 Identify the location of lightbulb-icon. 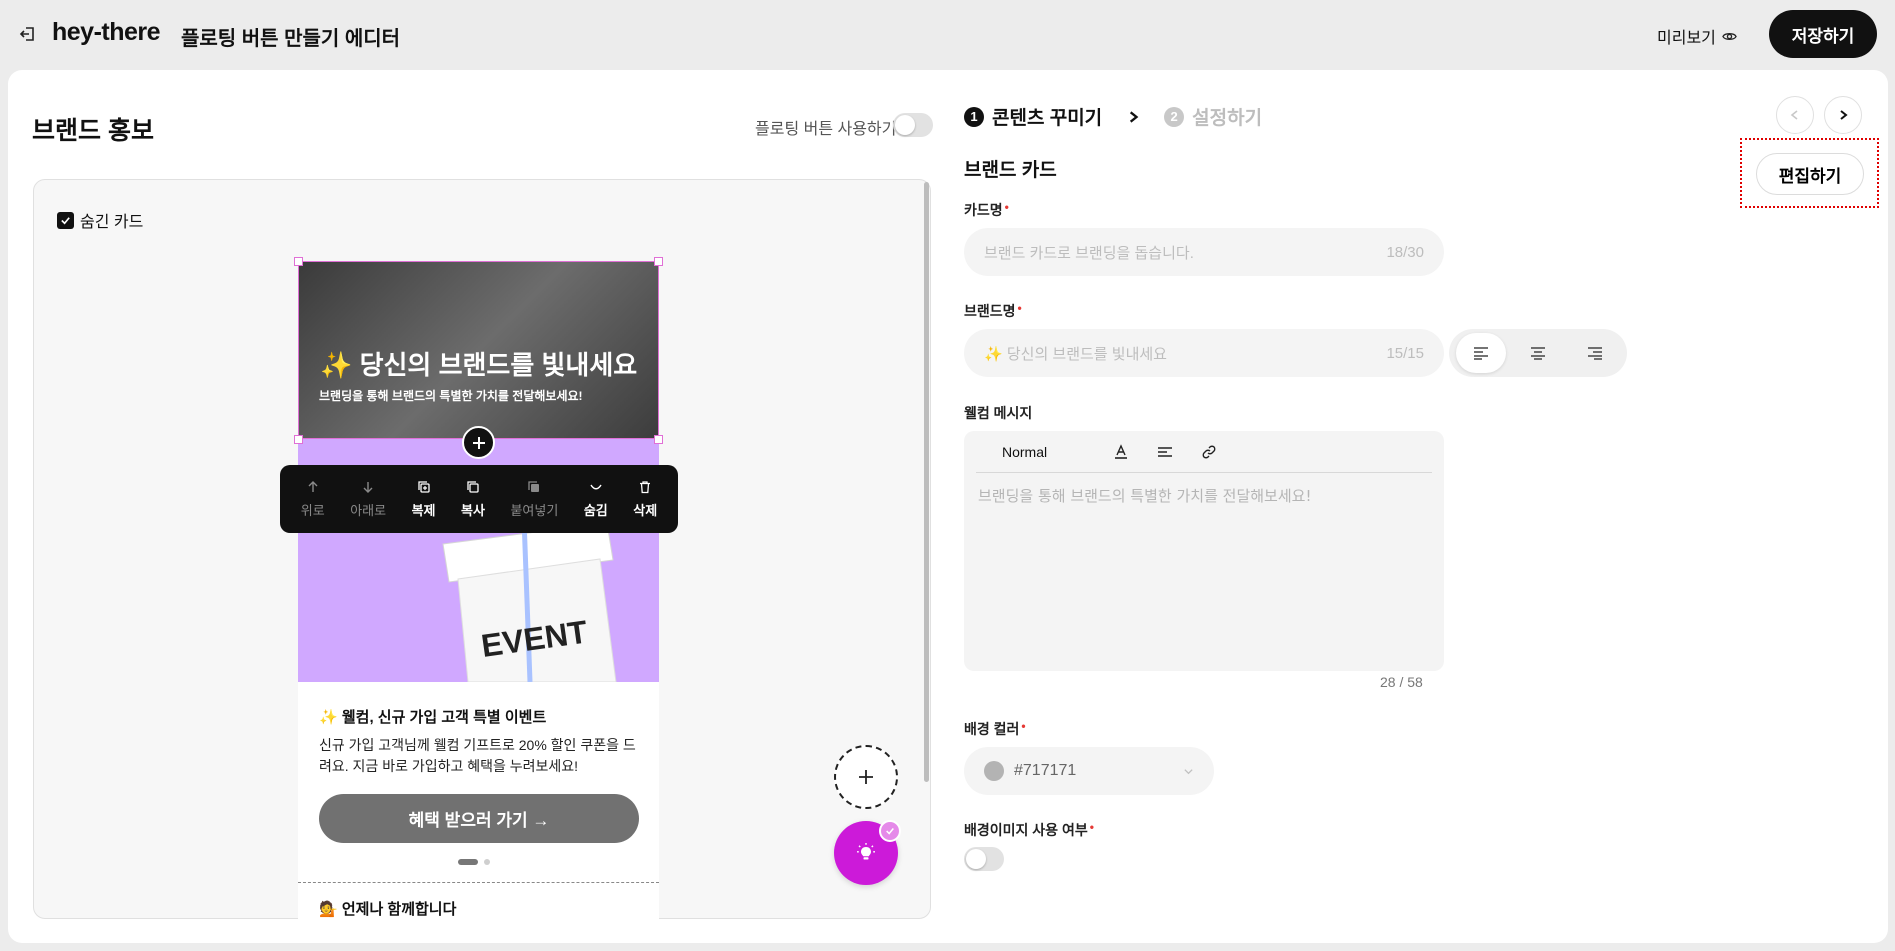
(866, 851).